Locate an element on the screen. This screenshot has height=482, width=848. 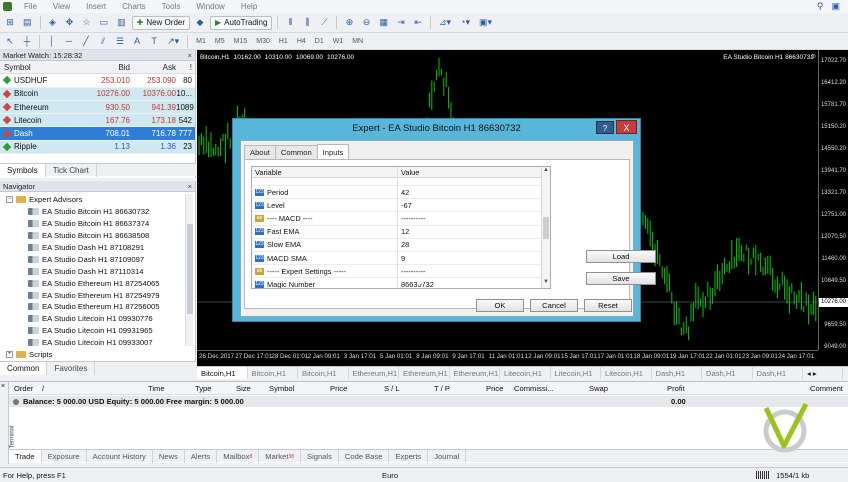
tree-ea-item: EA Studio Litecoin H1 09930776 is located at coordinates (97, 319).